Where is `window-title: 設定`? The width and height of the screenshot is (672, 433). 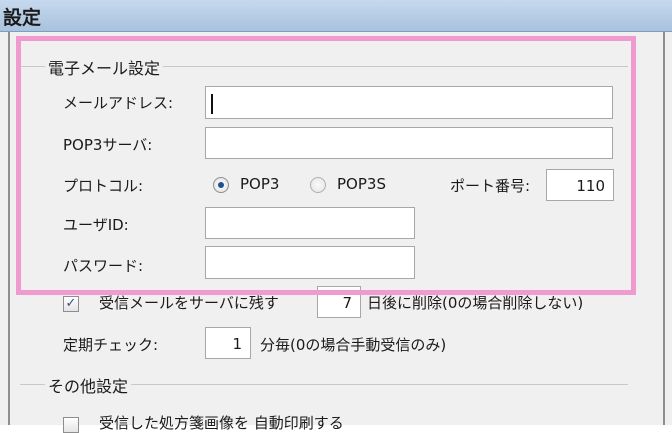 window-title: 設定 is located at coordinates (22, 18).